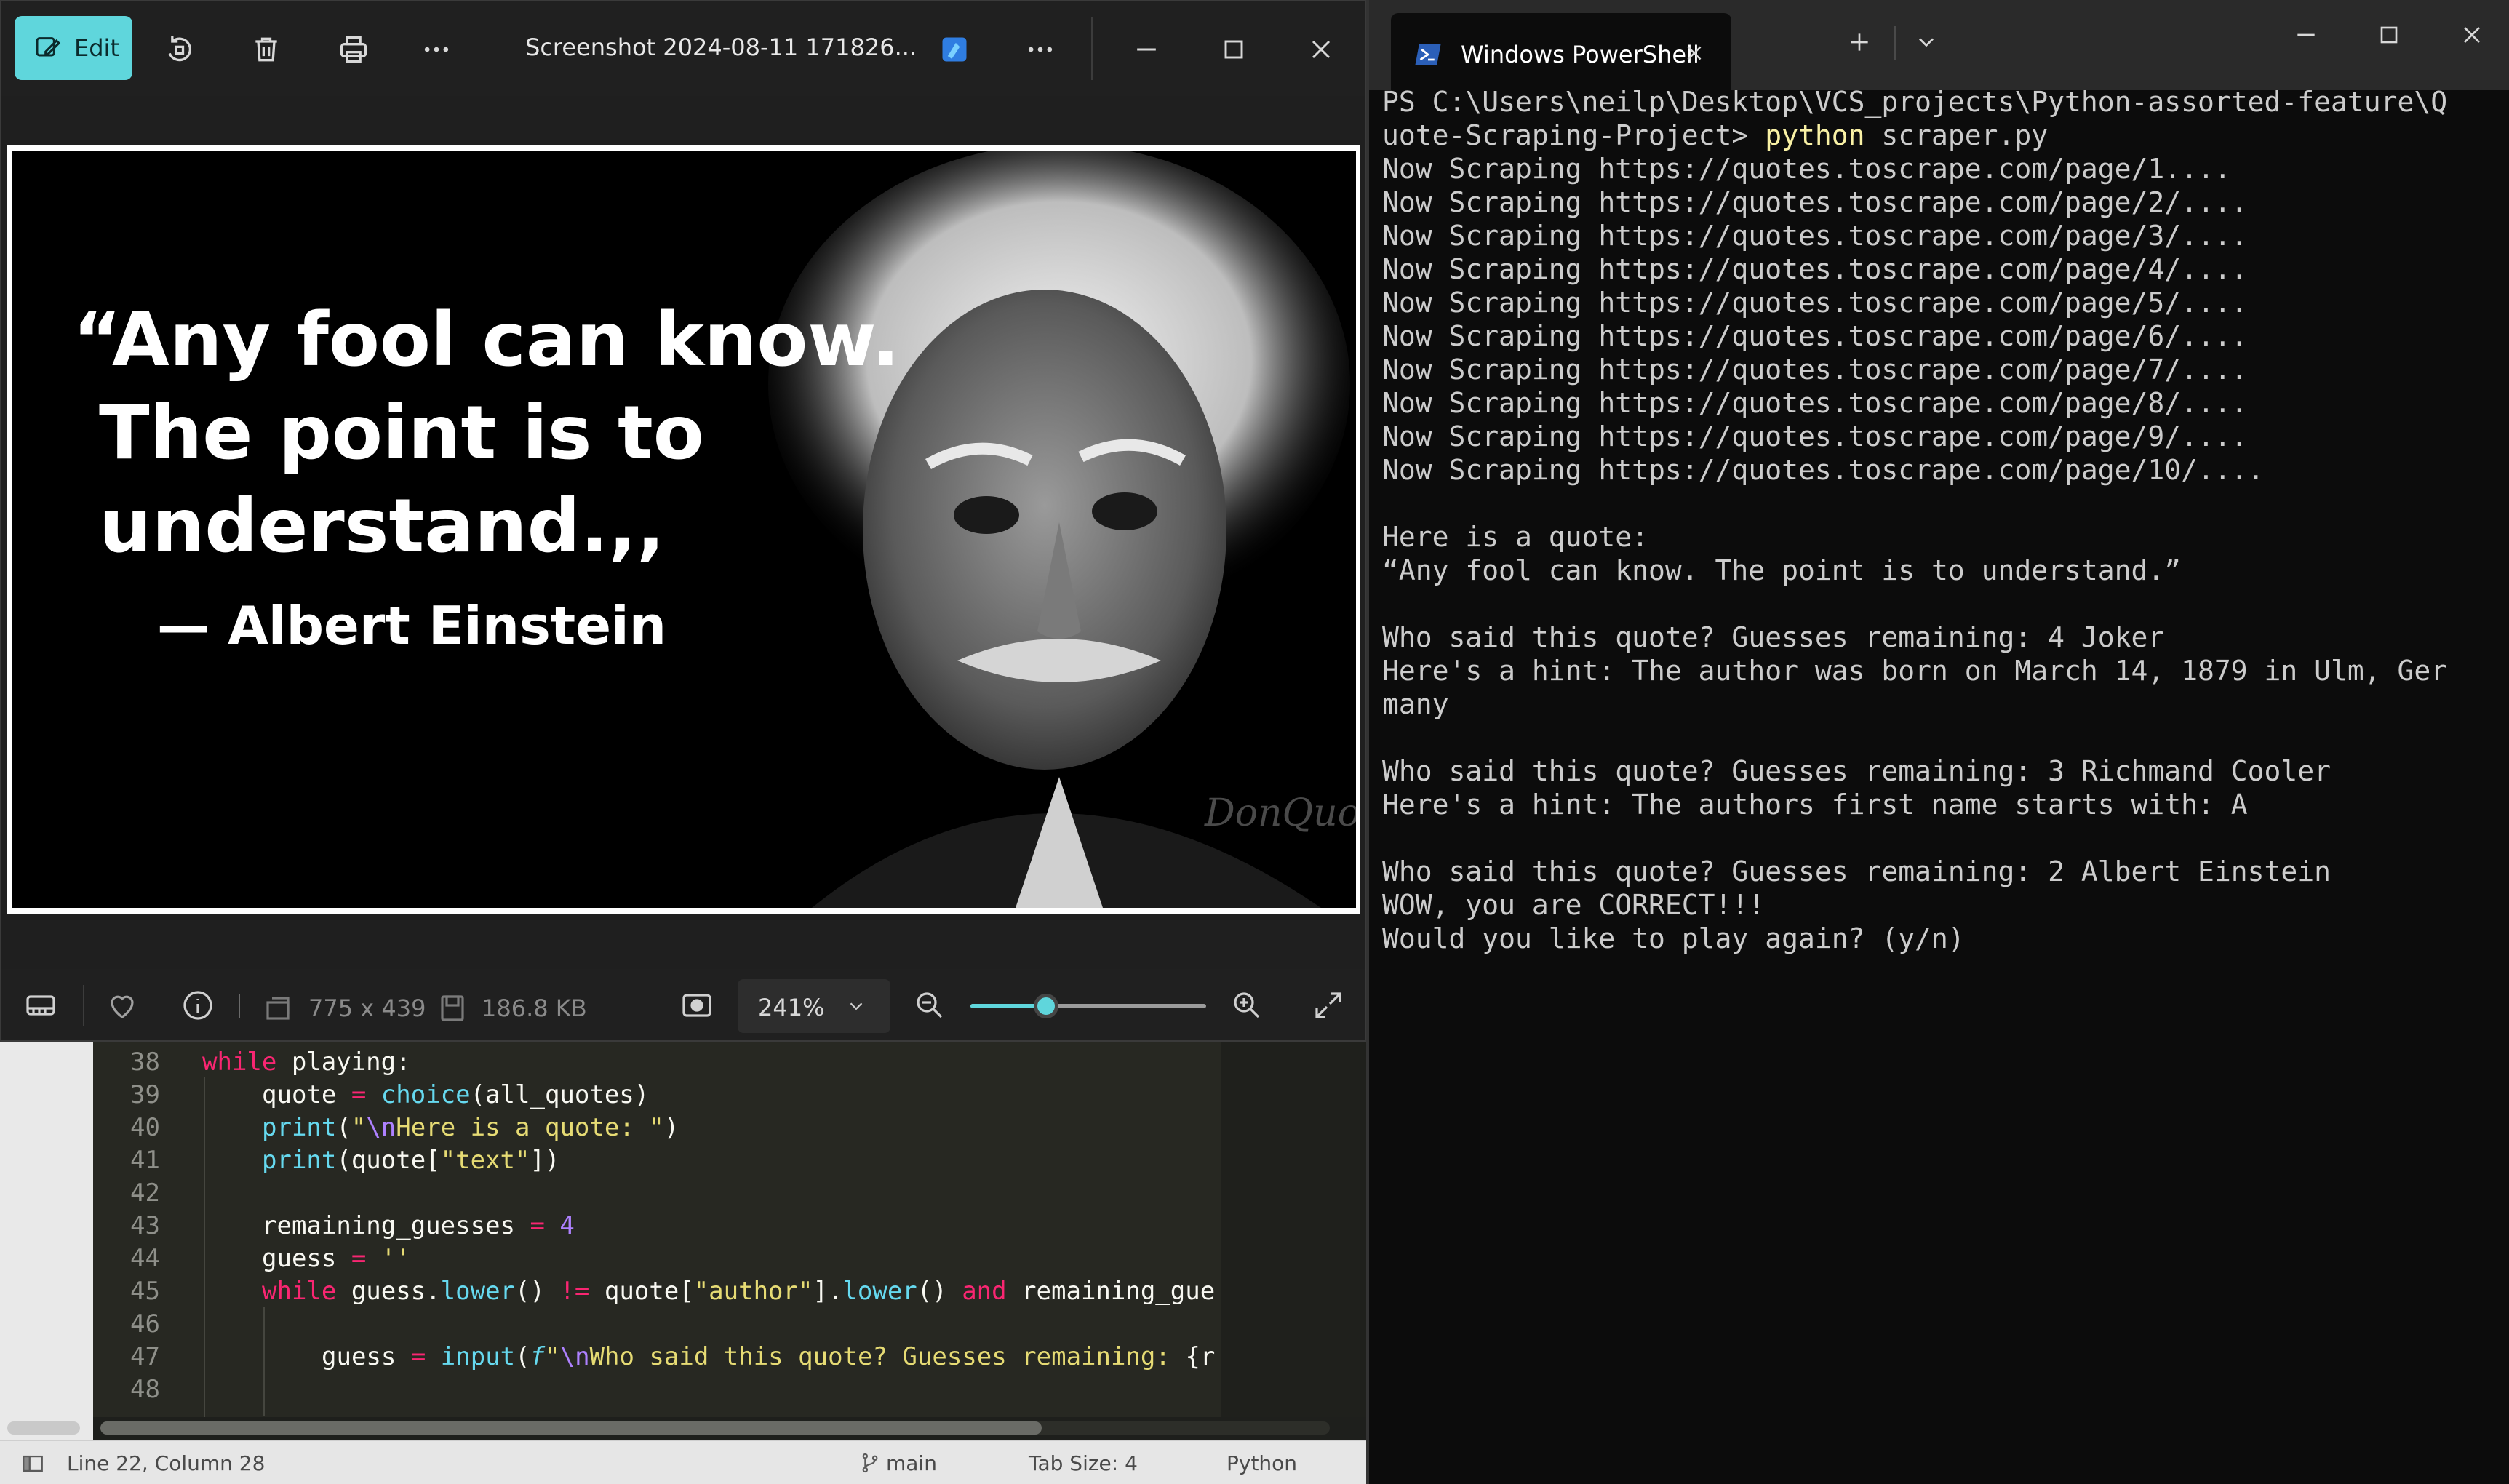  I want to click on info-icon, so click(197, 1005).